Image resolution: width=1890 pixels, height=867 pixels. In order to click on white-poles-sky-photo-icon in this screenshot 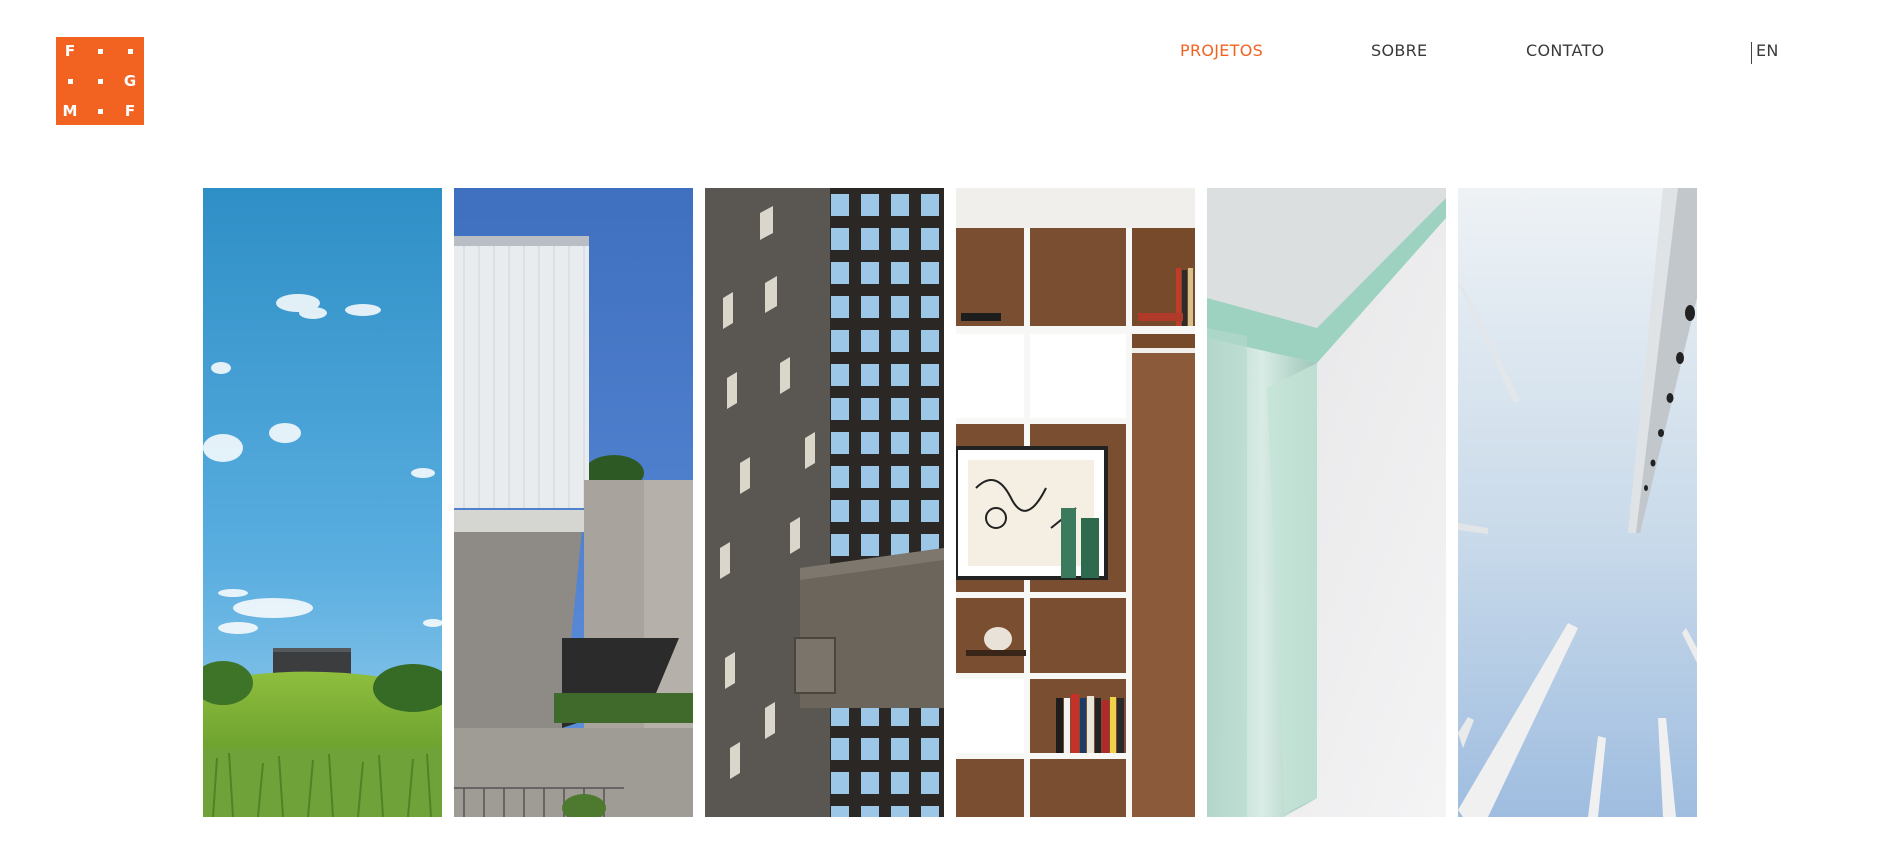, I will do `click(1577, 502)`.